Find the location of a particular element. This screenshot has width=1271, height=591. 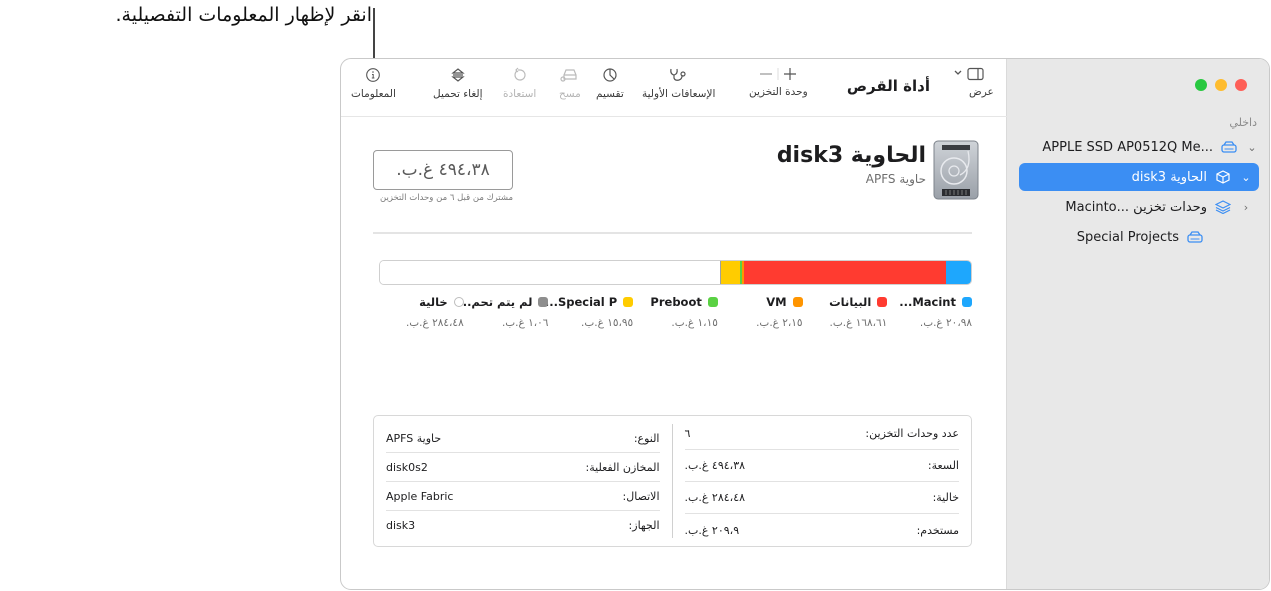

info-icon is located at coordinates (373, 75).